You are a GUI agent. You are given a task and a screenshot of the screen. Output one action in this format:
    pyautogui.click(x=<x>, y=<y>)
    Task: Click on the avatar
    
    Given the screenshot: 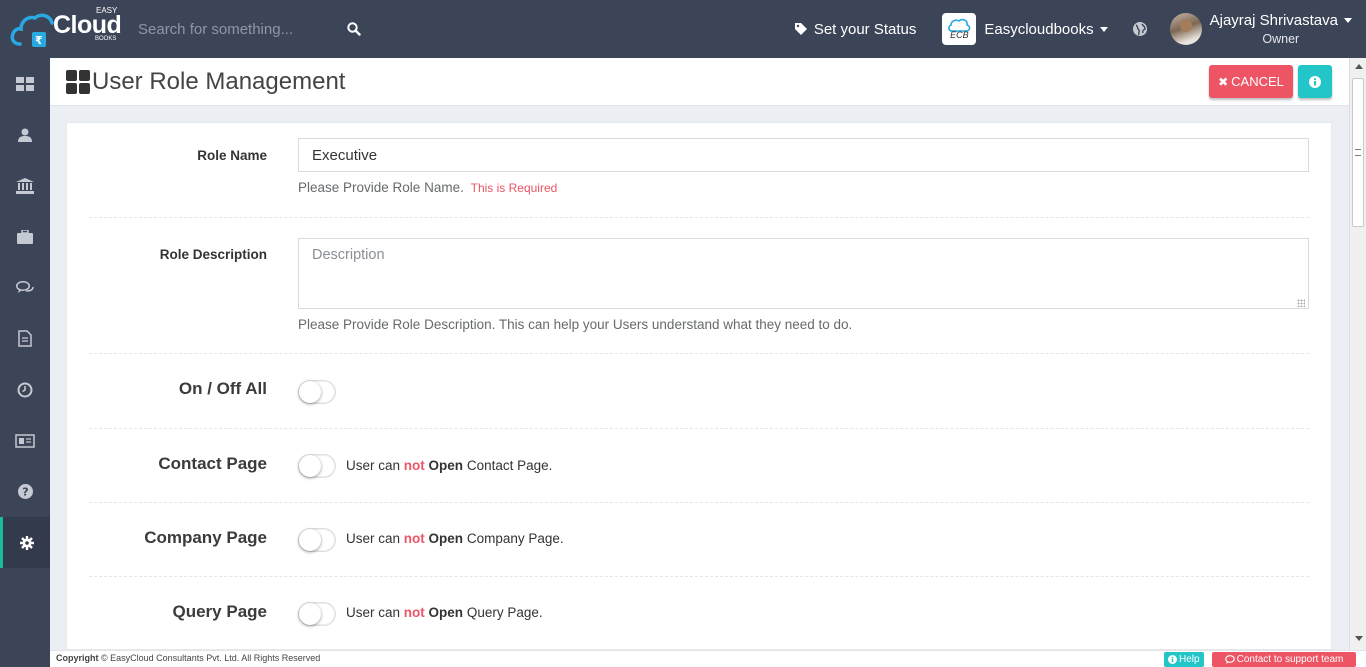 What is the action you would take?
    pyautogui.click(x=1185, y=29)
    